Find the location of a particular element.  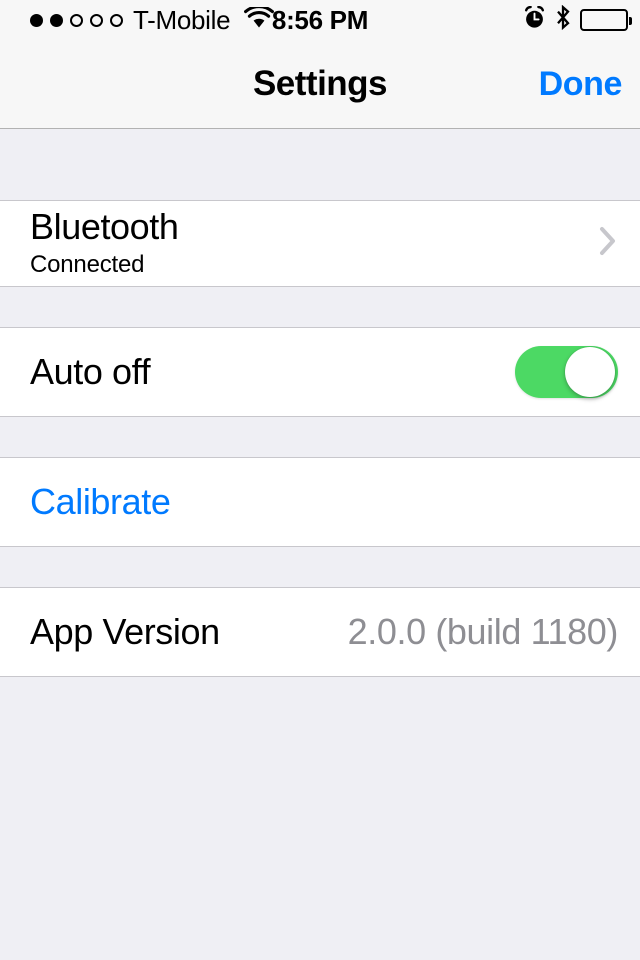

table-row-auto-off: Auto off is located at coordinates (320, 372).